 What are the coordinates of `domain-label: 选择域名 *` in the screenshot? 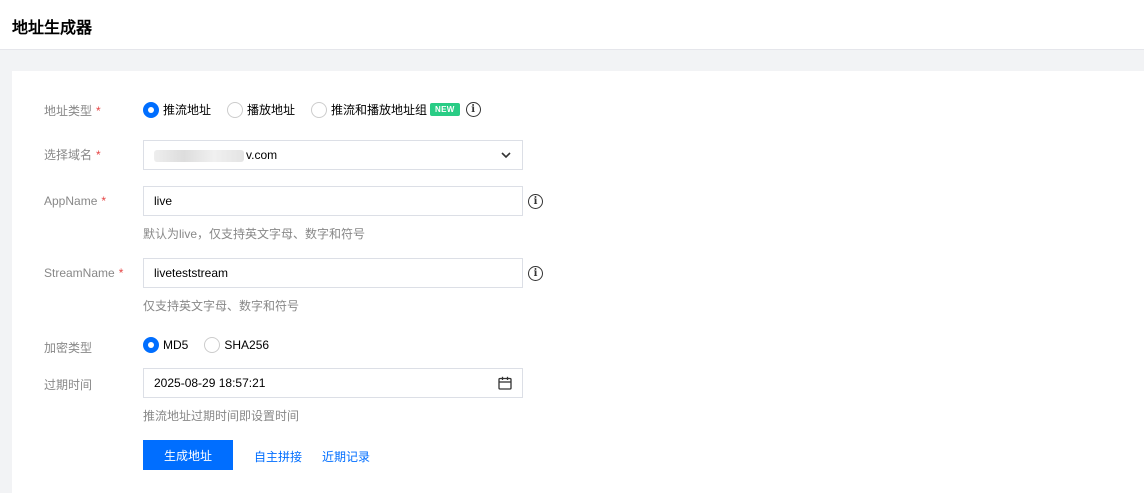 It's located at (72, 155).